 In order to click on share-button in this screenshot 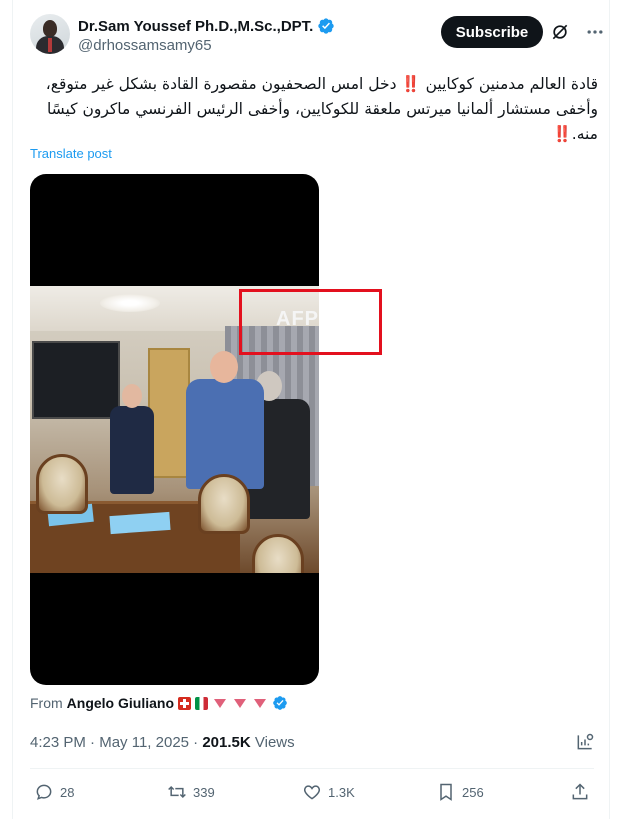, I will do `click(580, 792)`.